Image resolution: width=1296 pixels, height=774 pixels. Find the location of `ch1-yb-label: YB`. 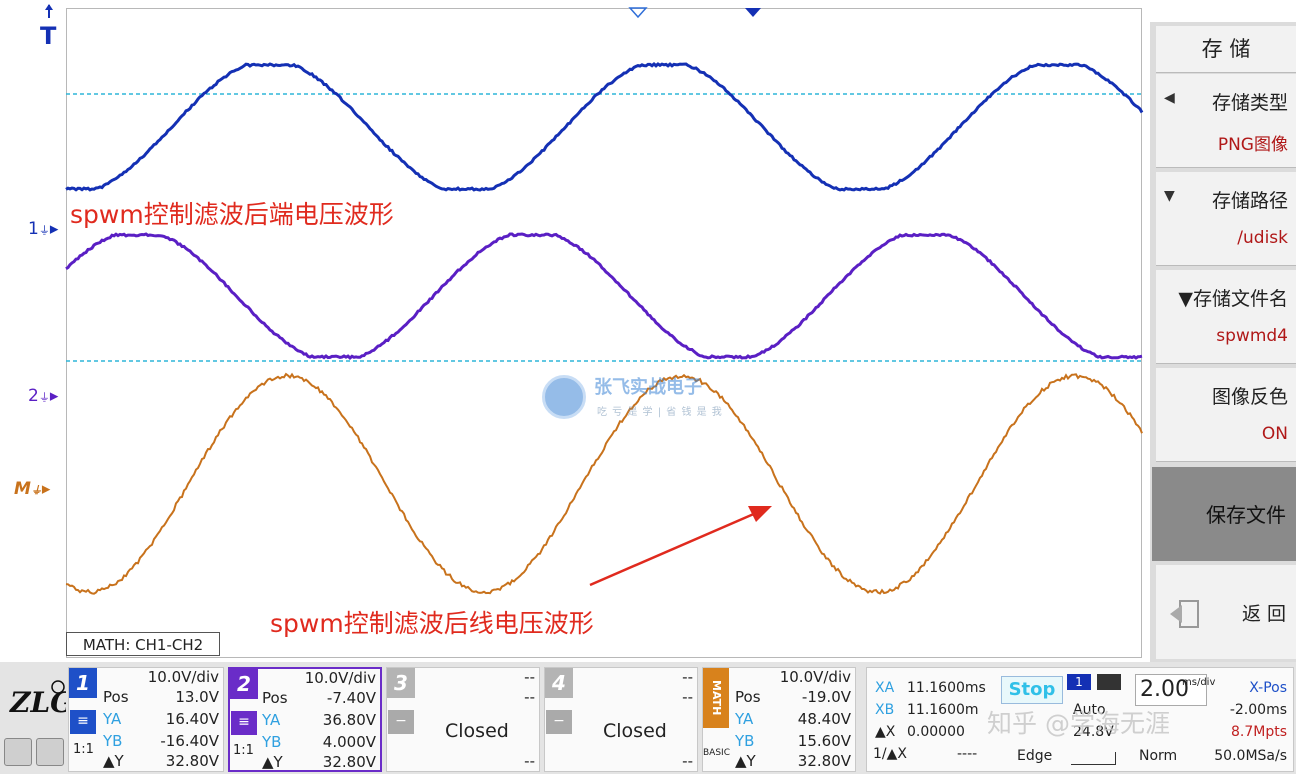

ch1-yb-label: YB is located at coordinates (112, 741).